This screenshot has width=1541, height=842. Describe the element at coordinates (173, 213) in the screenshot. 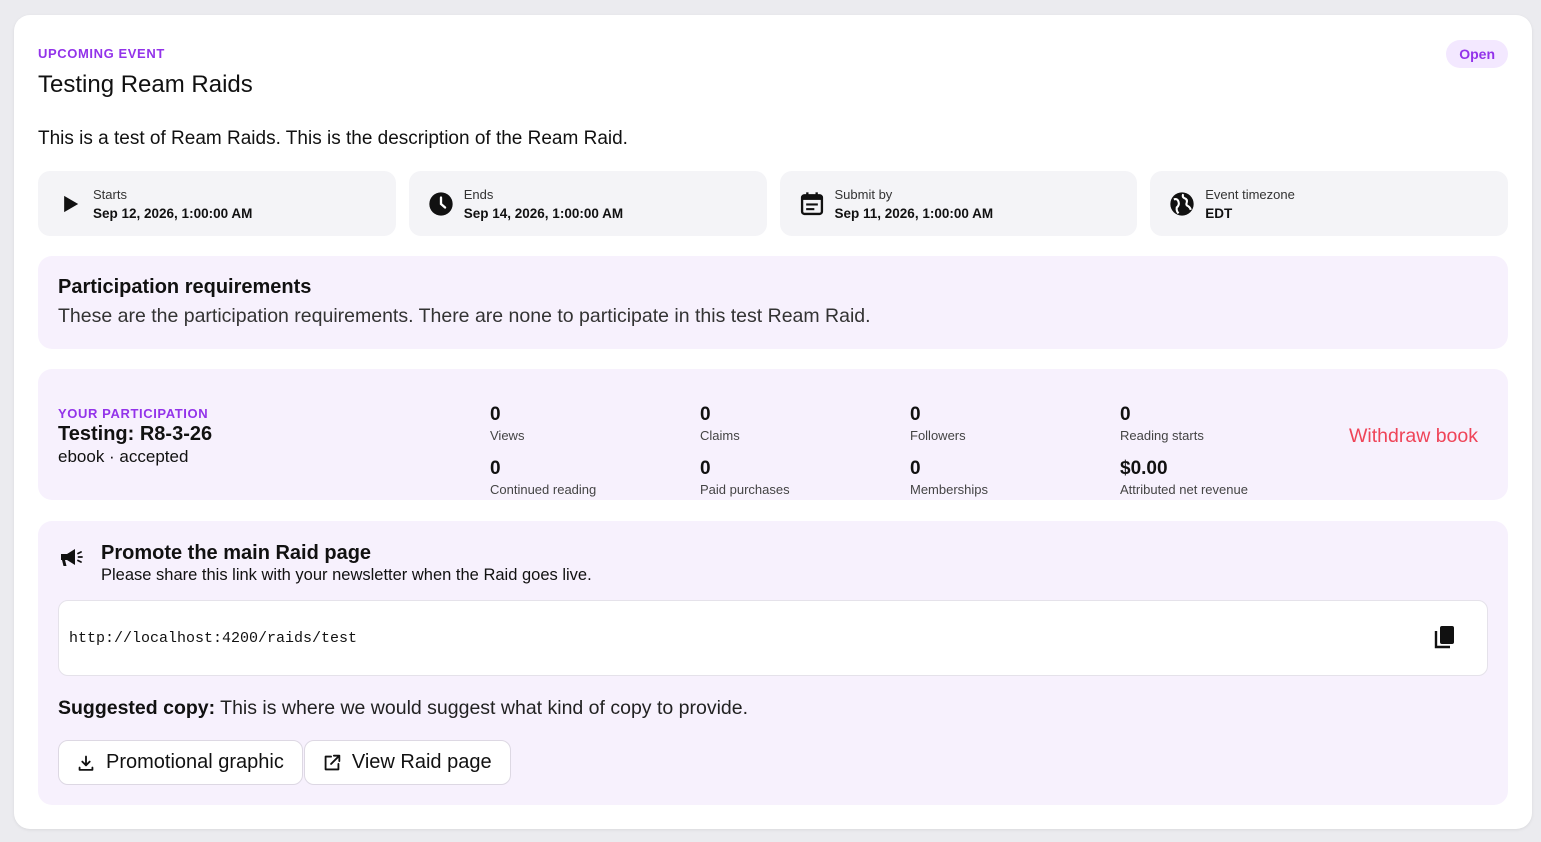

I see `info-value: Sep 12, 2026, 1:00:00 AM` at that location.